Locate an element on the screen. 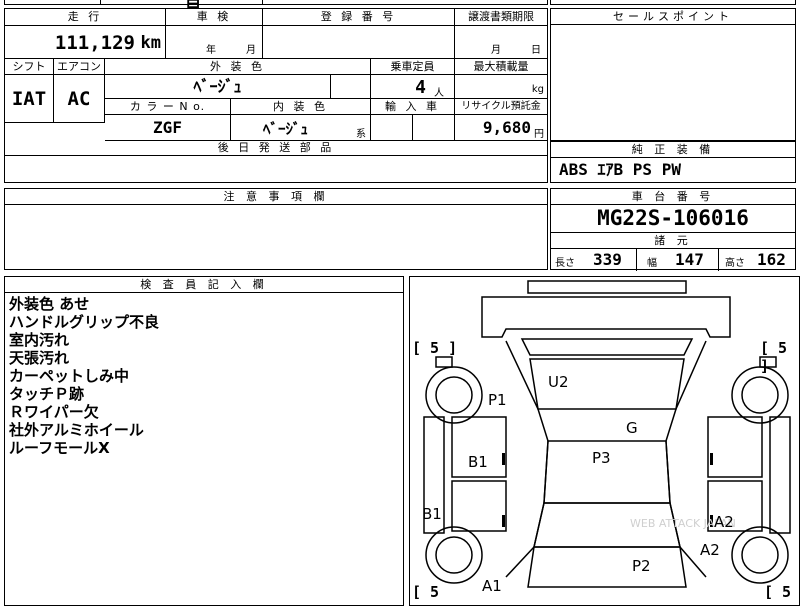  load-cell: kg is located at coordinates (501, 87).